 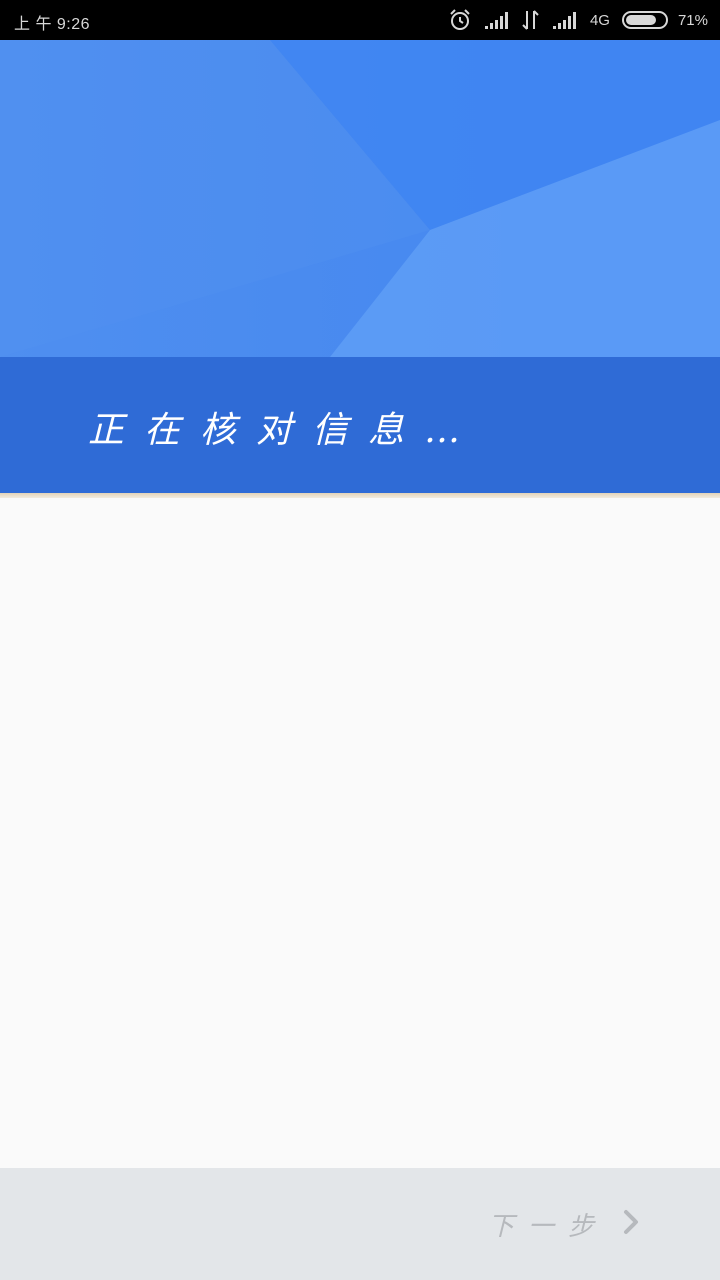 I want to click on bottom-bar: 下一步, so click(x=360, y=1224).